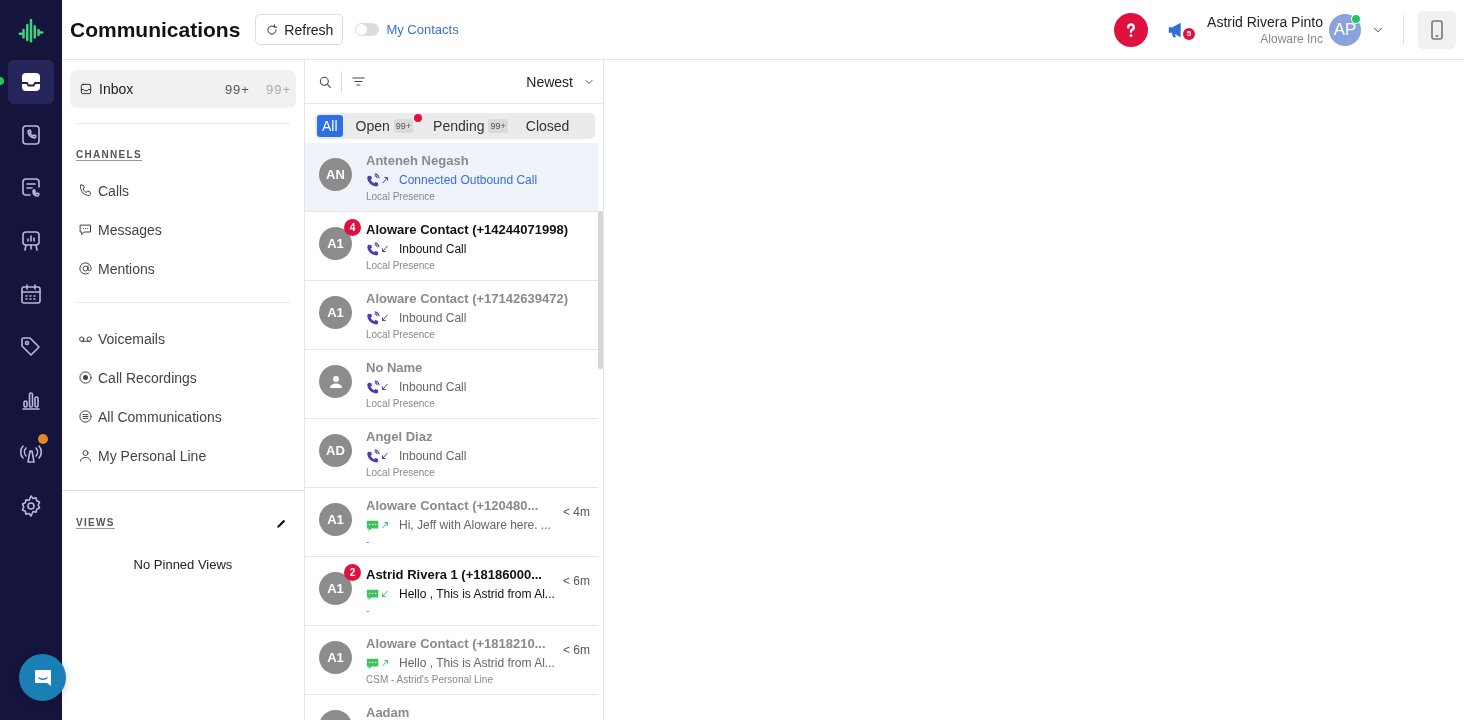 The width and height of the screenshot is (1464, 720). Describe the element at coordinates (183, 338) in the screenshot. I see `sidebar-item: Voicemails` at that location.